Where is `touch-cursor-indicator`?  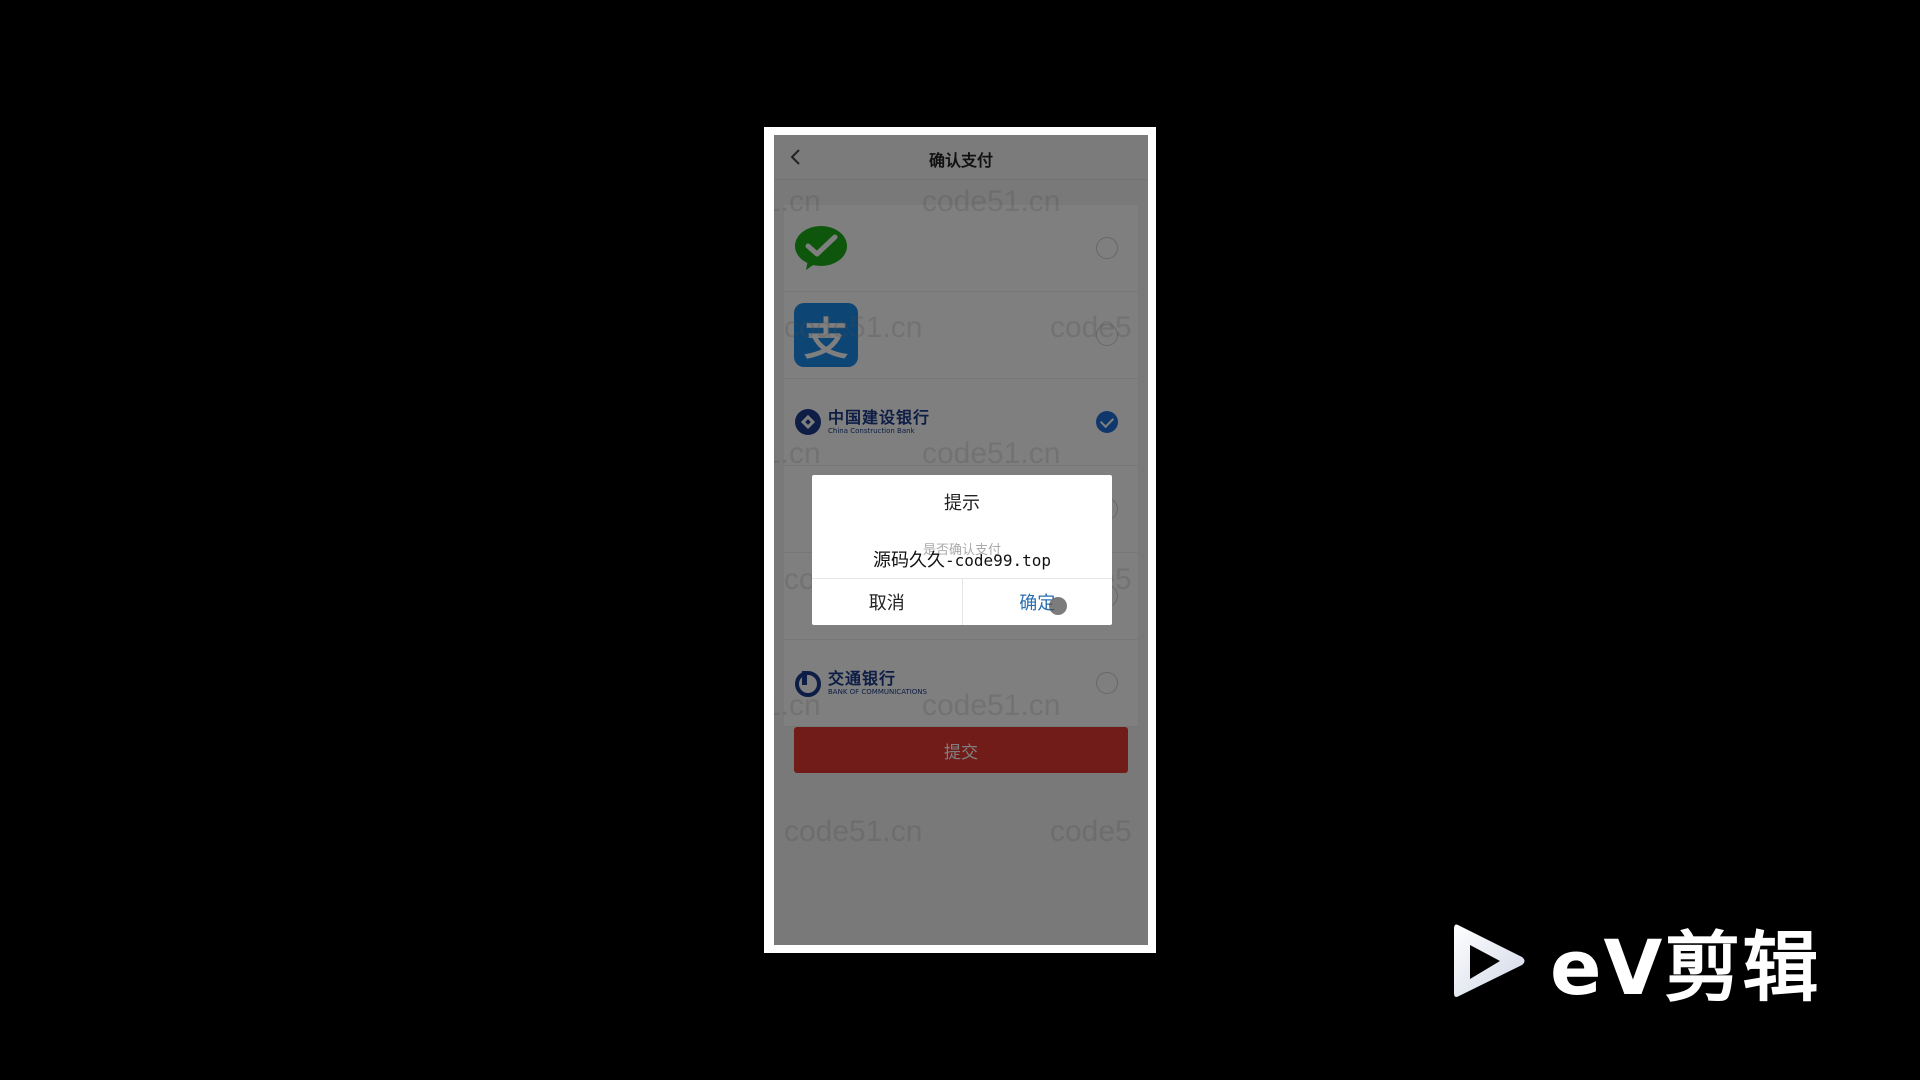
touch-cursor-indicator is located at coordinates (1057, 606).